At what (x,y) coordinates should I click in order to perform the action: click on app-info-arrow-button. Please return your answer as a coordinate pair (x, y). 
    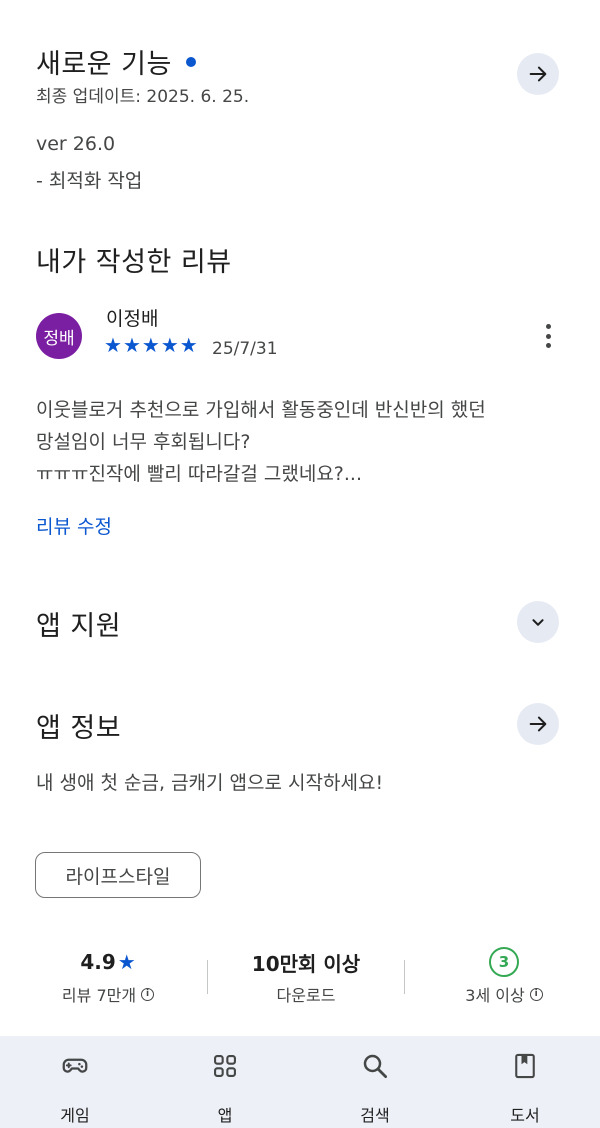
    Looking at the image, I should click on (538, 724).